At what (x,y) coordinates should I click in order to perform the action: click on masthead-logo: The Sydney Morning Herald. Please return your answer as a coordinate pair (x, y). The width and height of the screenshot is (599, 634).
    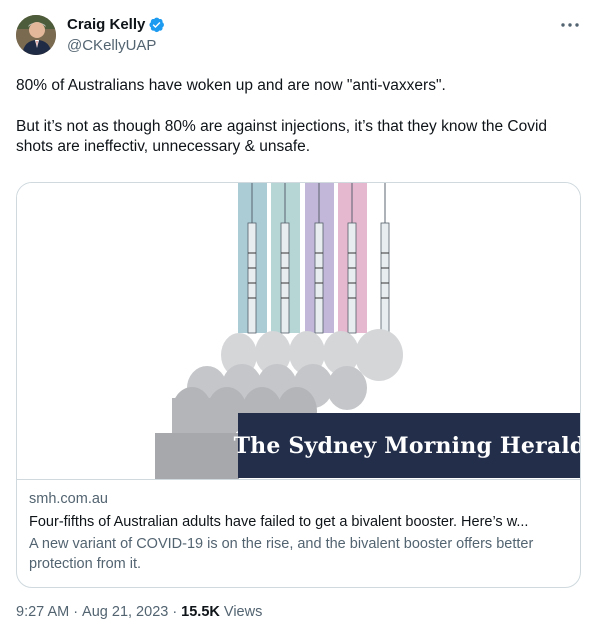
    Looking at the image, I should click on (406, 445).